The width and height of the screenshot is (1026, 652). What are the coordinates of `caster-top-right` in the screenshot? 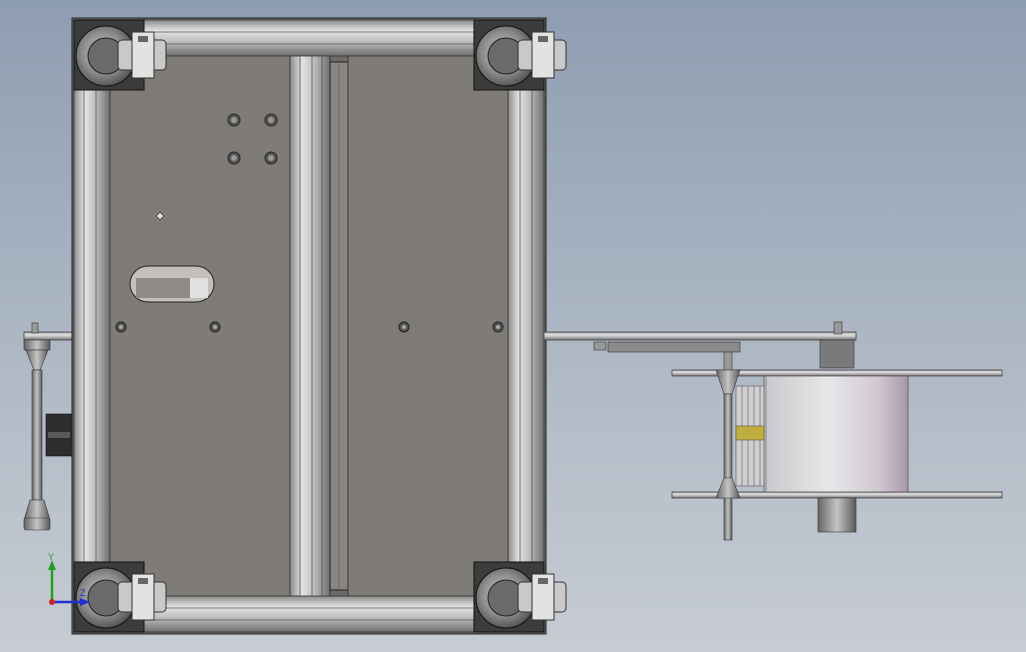 It's located at (520, 55).